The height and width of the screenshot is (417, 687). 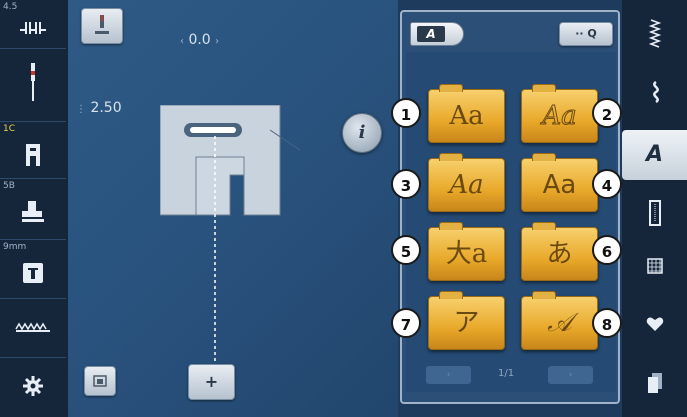 What do you see at coordinates (654, 213) in the screenshot?
I see `buttonhole-icon` at bounding box center [654, 213].